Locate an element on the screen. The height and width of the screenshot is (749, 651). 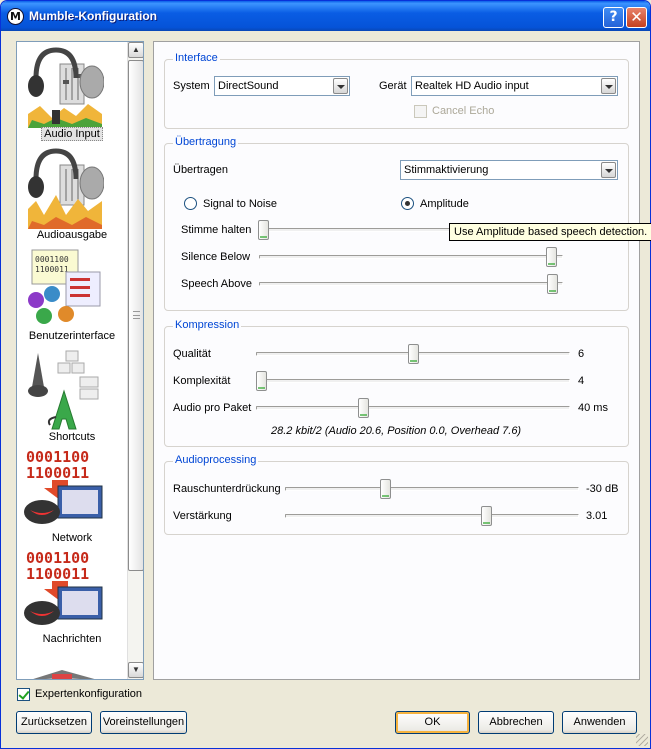
plane-icon is located at coordinates (64, 674).